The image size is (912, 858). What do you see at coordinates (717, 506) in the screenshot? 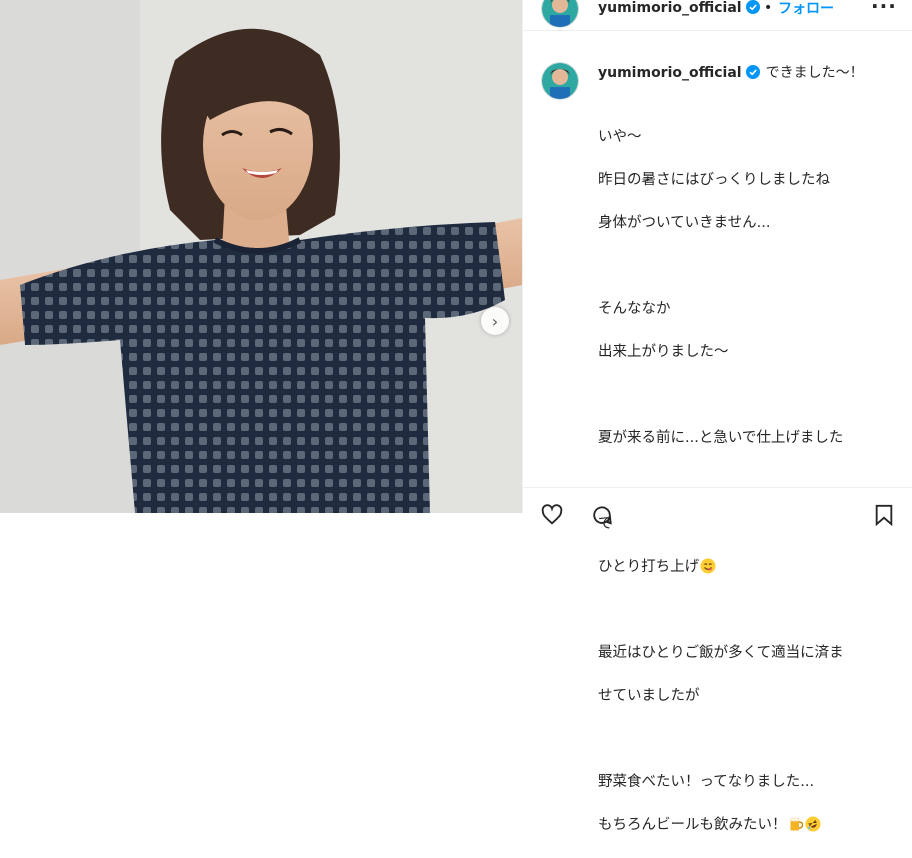
I see `action-bar` at bounding box center [717, 506].